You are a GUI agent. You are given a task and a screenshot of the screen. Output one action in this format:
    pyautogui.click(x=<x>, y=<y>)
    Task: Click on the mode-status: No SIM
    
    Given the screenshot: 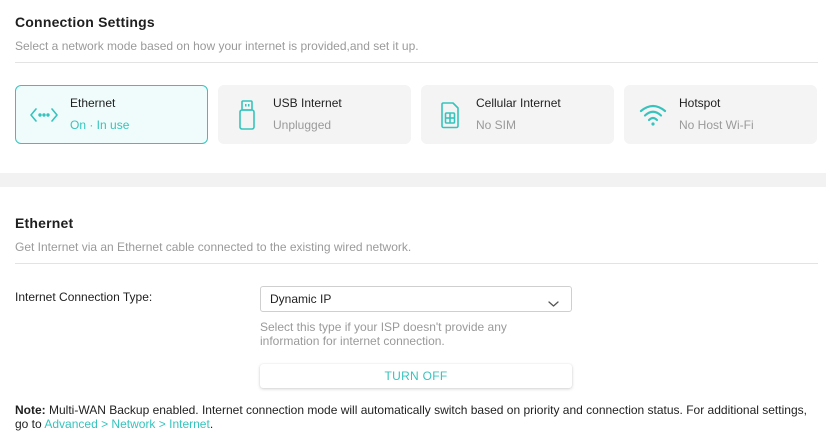 What is the action you would take?
    pyautogui.click(x=496, y=125)
    